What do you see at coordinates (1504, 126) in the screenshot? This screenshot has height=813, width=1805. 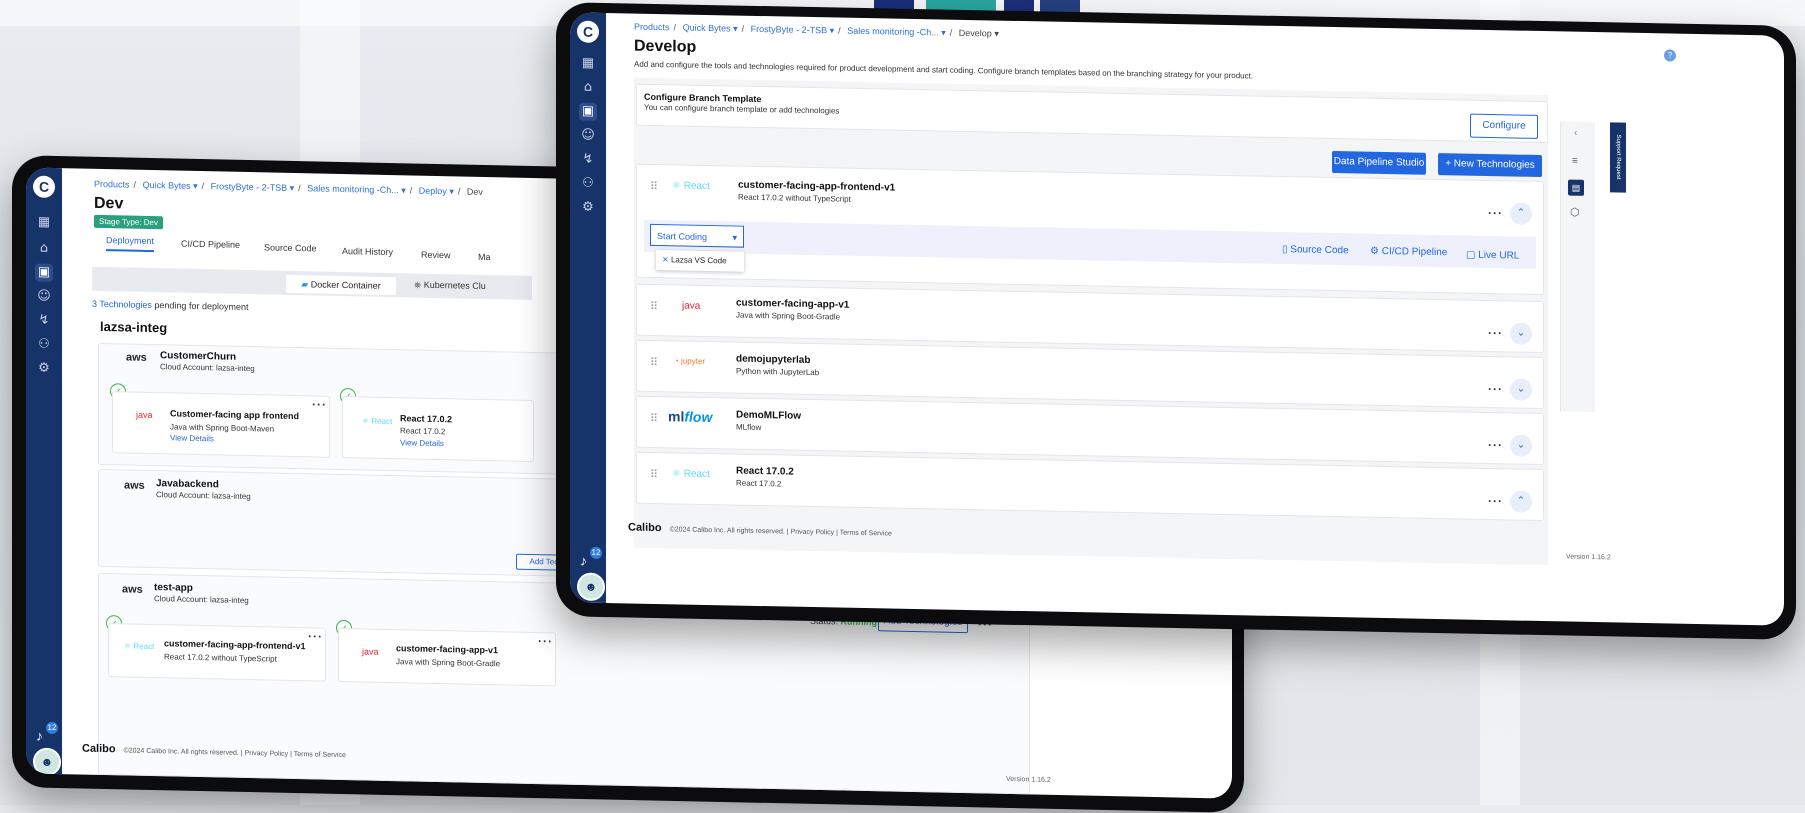 I see `configure-button: Configure` at bounding box center [1504, 126].